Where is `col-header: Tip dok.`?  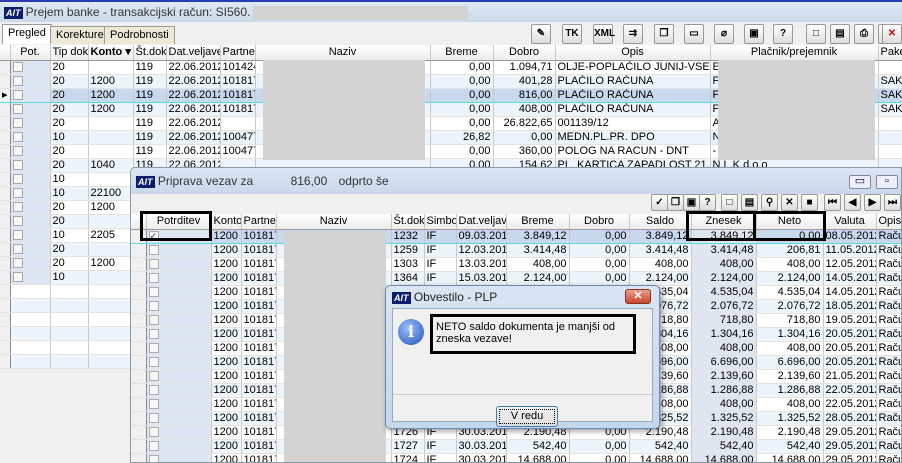
col-header: Tip dok. is located at coordinates (69, 53).